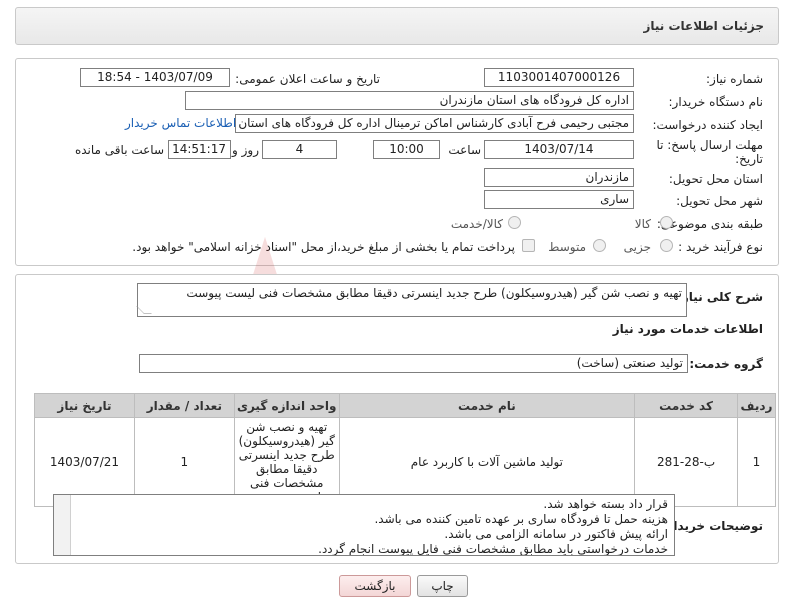  What do you see at coordinates (487, 405) in the screenshot?
I see `col-service-name: نام خدمت` at bounding box center [487, 405].